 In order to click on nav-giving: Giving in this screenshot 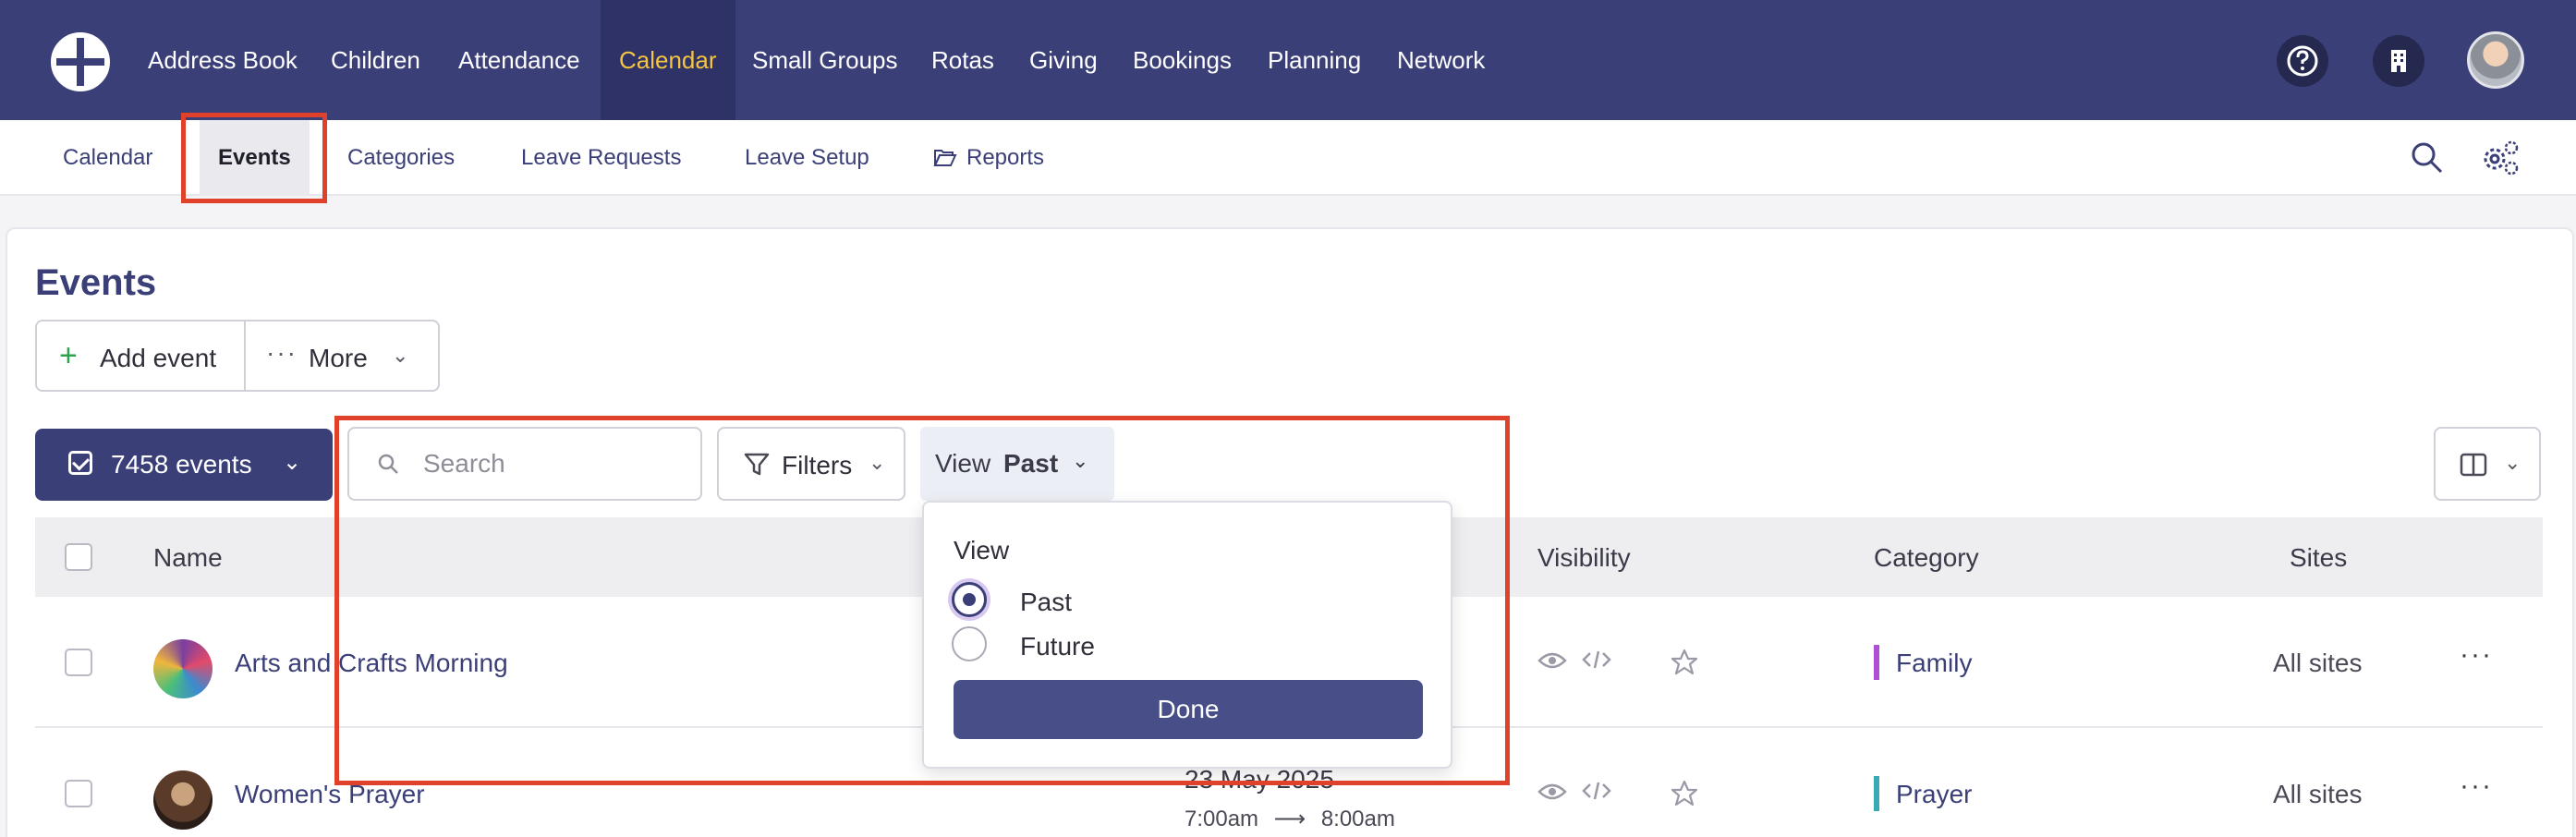, I will do `click(1063, 60)`.